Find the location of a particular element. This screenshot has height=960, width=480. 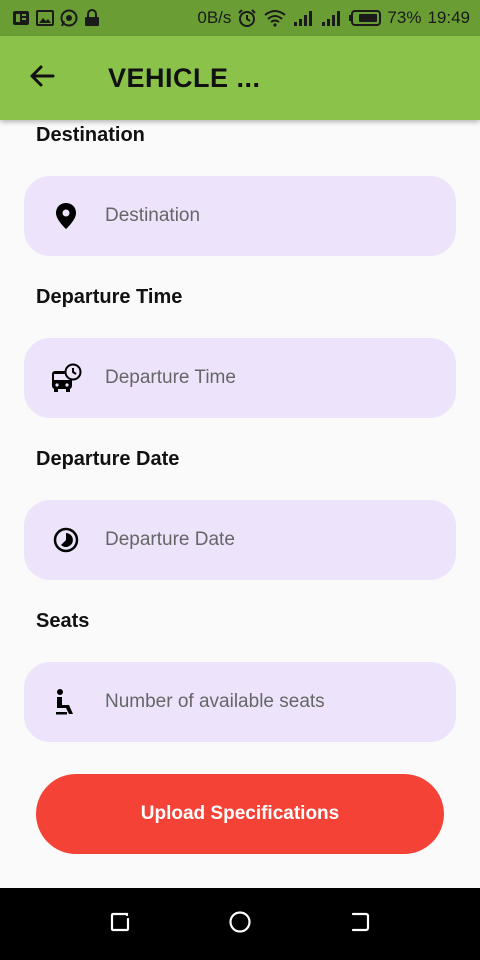

destination-field is located at coordinates (240, 216).